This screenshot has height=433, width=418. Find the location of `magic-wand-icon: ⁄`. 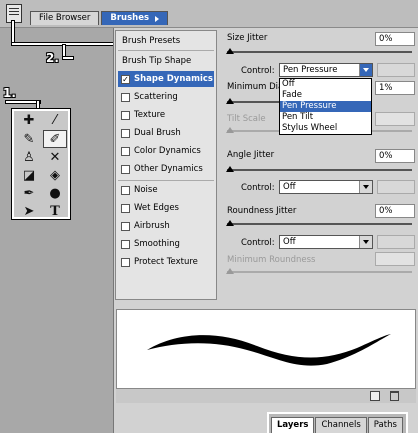

magic-wand-icon: ⁄ is located at coordinates (55, 120).